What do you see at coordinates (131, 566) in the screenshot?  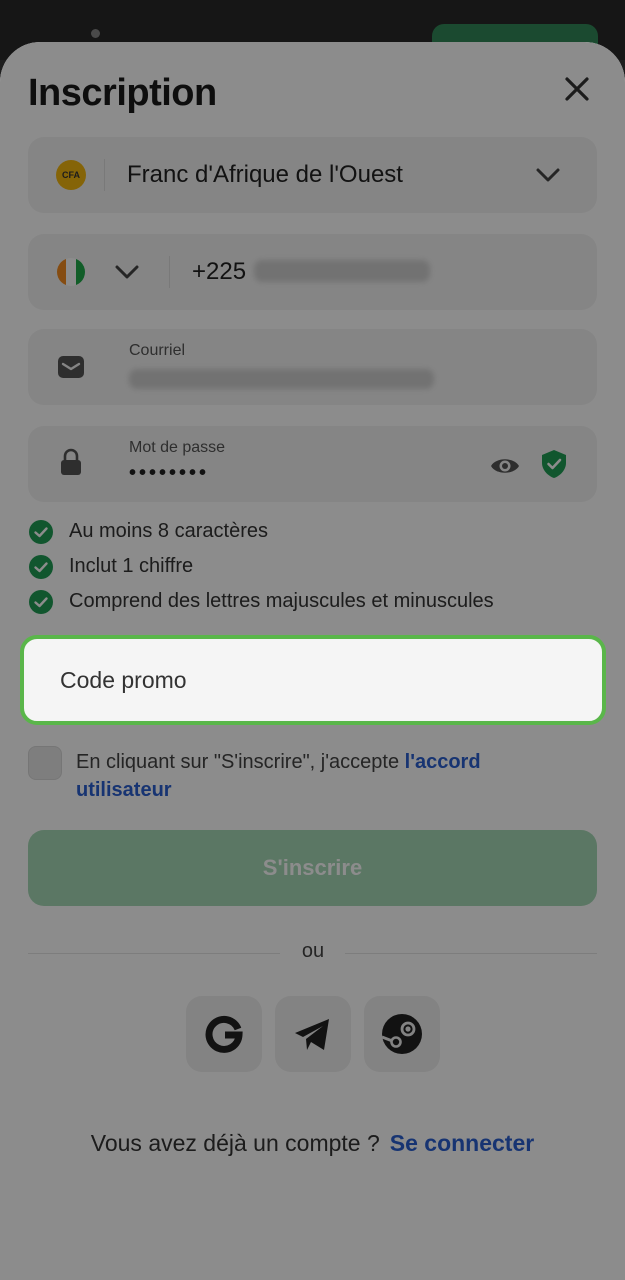 I see `rule-text: Inclut 1 chiffre` at bounding box center [131, 566].